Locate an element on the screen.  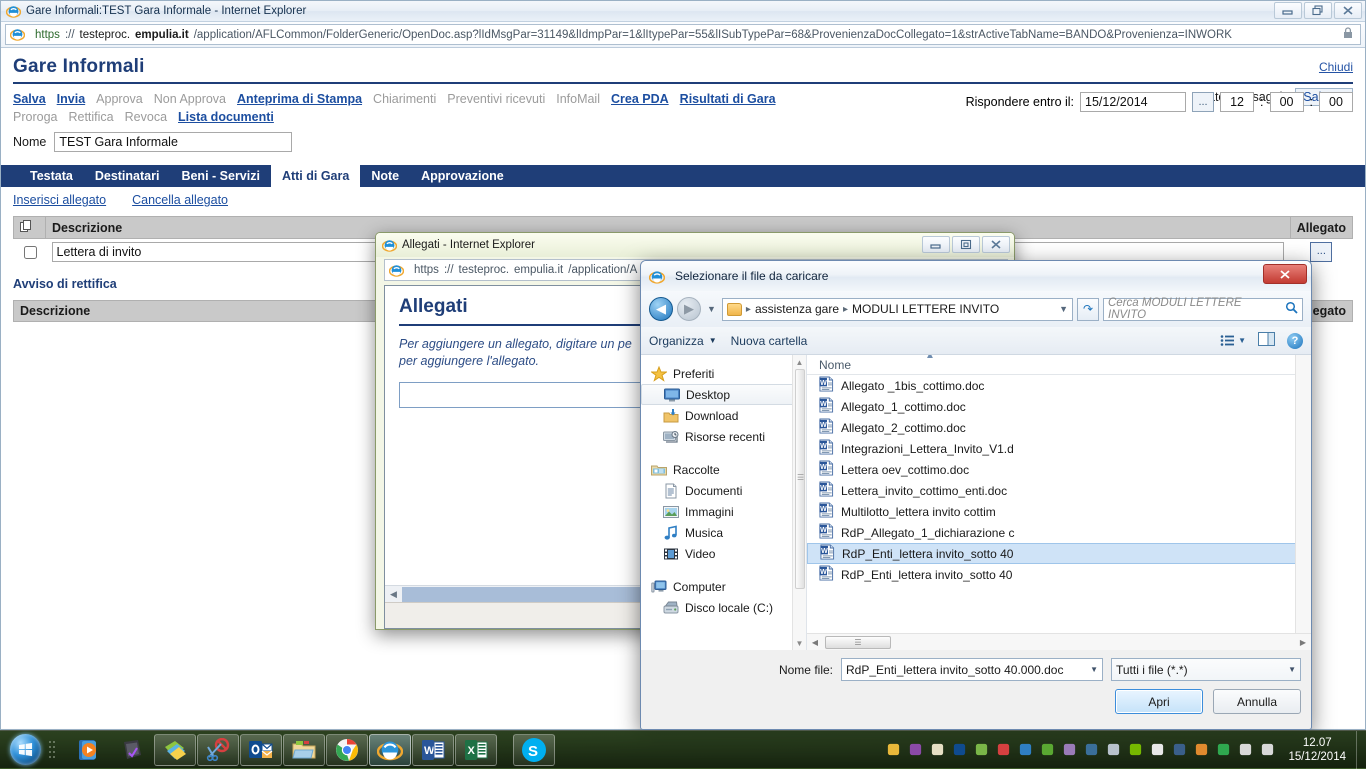
change-view-button: ▼ is located at coordinates (1233, 340).